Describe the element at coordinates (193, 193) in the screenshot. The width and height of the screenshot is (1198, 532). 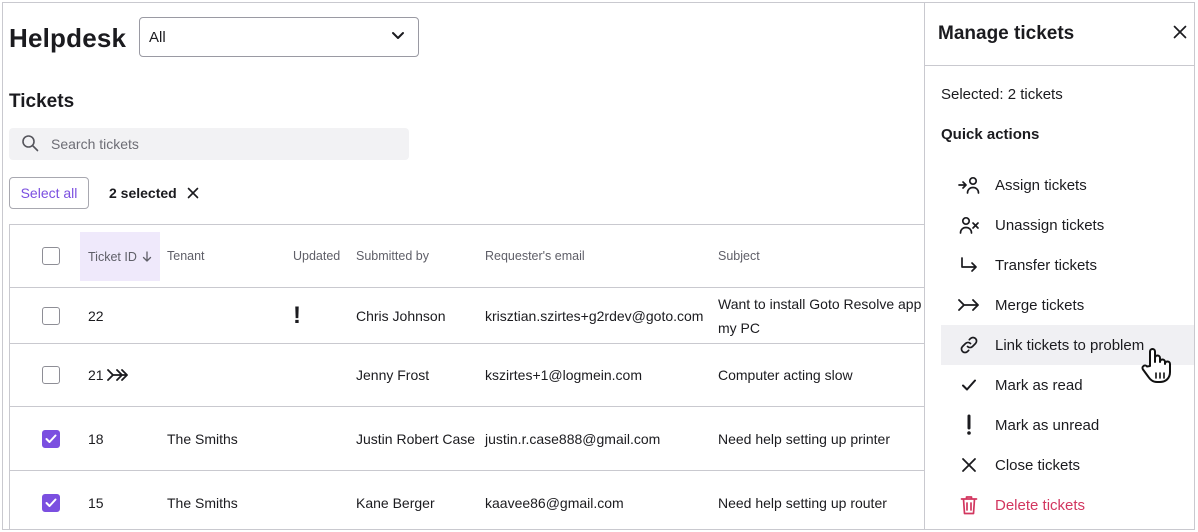
I see `clear-selection-icon` at that location.